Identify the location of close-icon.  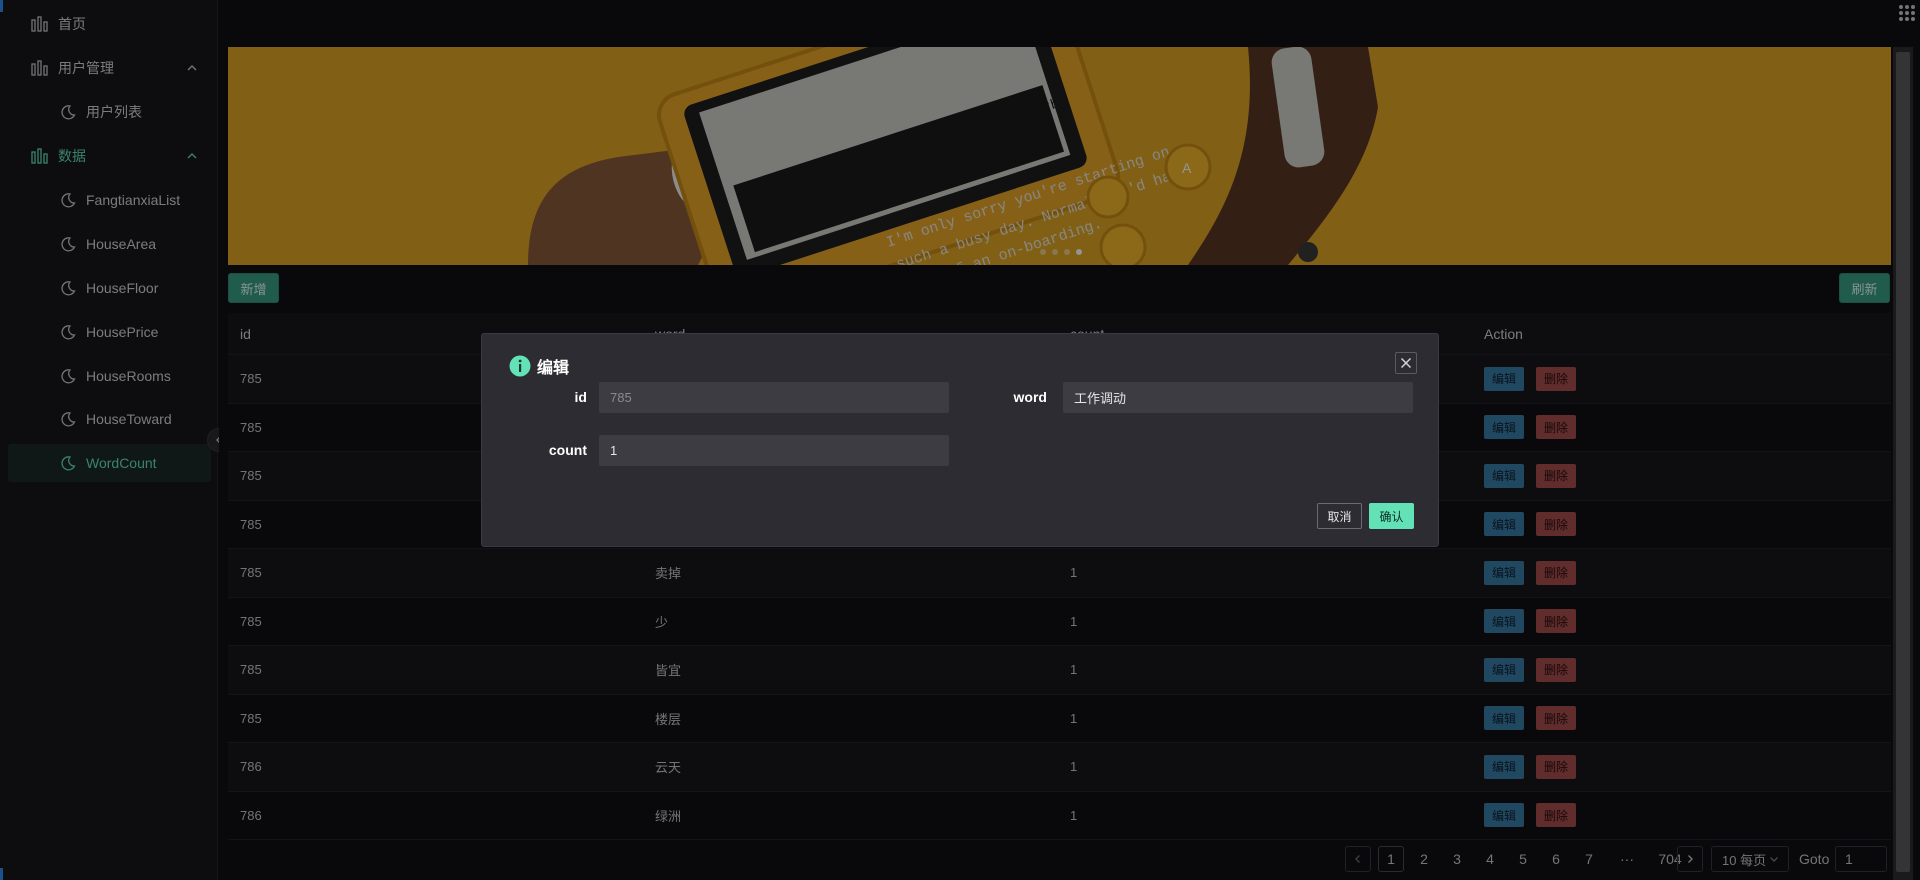
(1406, 363).